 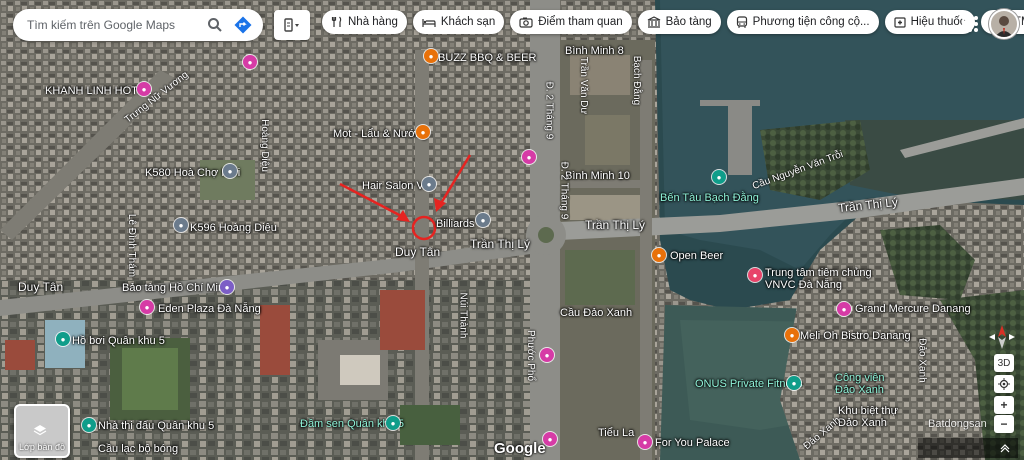 What do you see at coordinates (696, 256) in the screenshot?
I see `place-label: Open Beer` at bounding box center [696, 256].